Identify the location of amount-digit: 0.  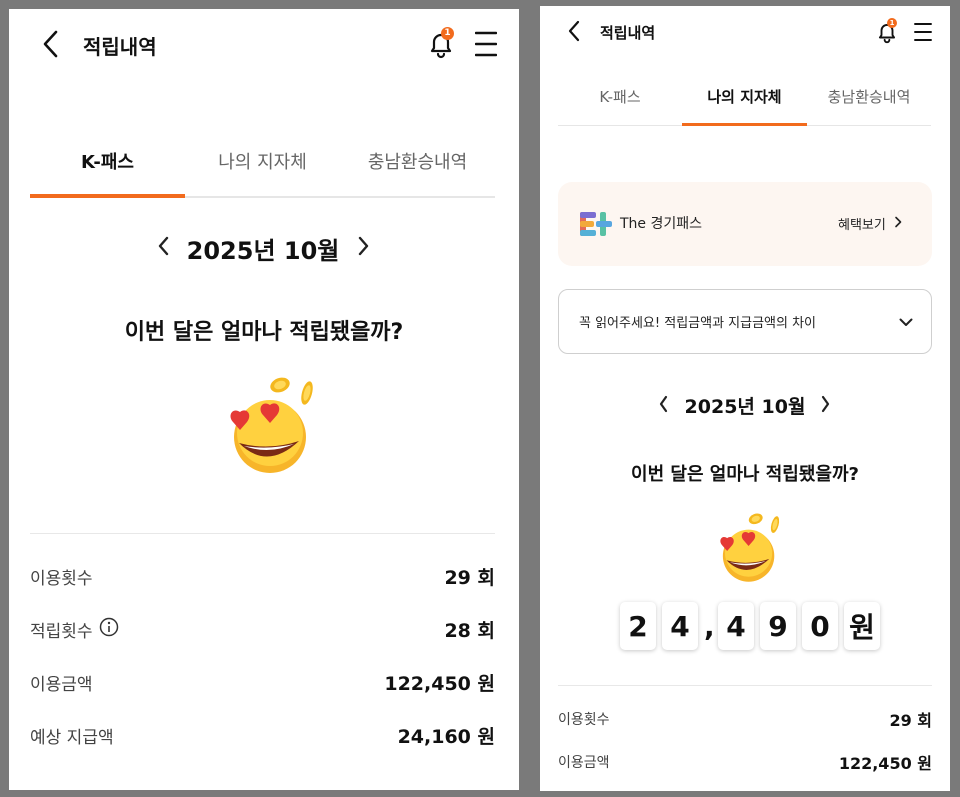
(820, 626).